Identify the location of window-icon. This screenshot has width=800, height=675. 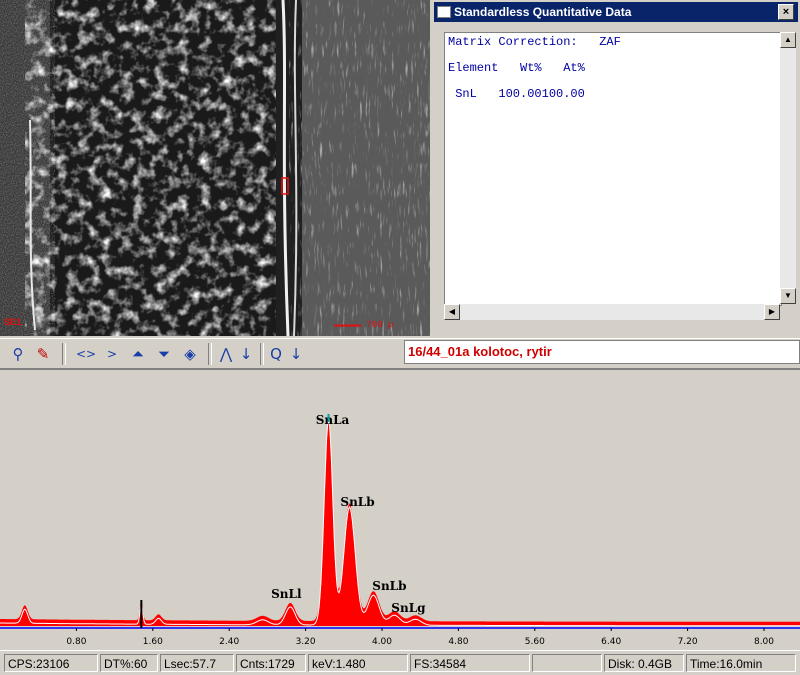
(444, 12).